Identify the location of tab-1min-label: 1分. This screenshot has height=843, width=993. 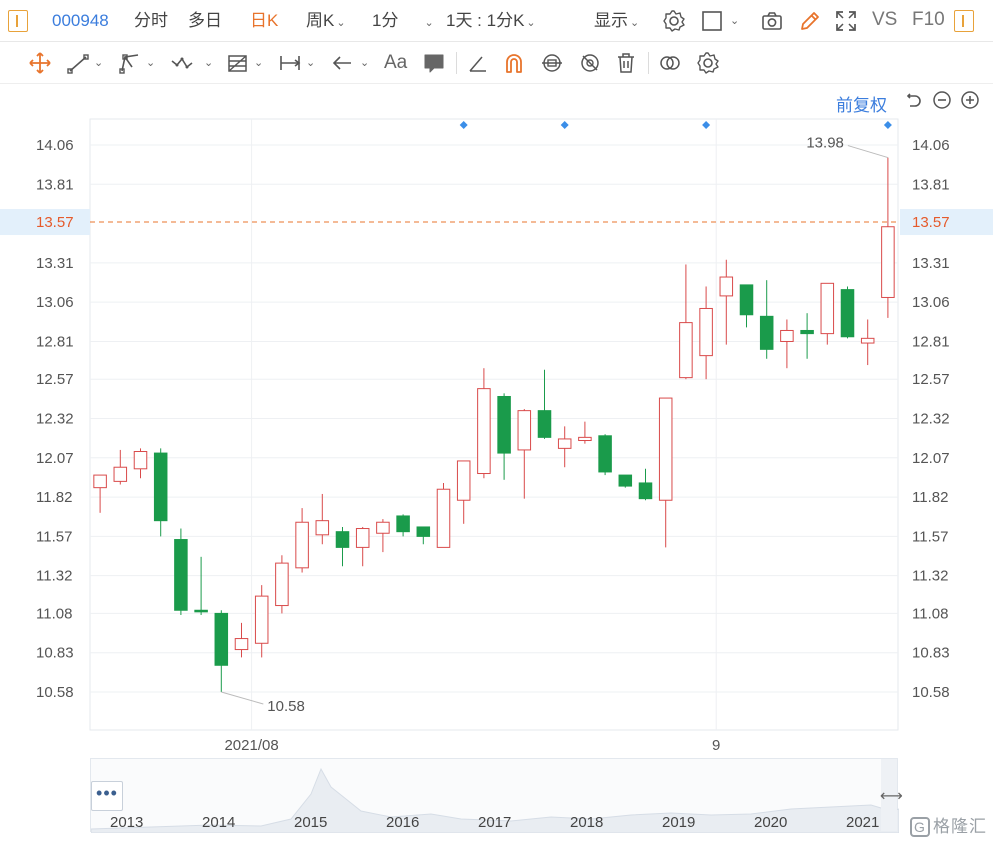
(385, 20).